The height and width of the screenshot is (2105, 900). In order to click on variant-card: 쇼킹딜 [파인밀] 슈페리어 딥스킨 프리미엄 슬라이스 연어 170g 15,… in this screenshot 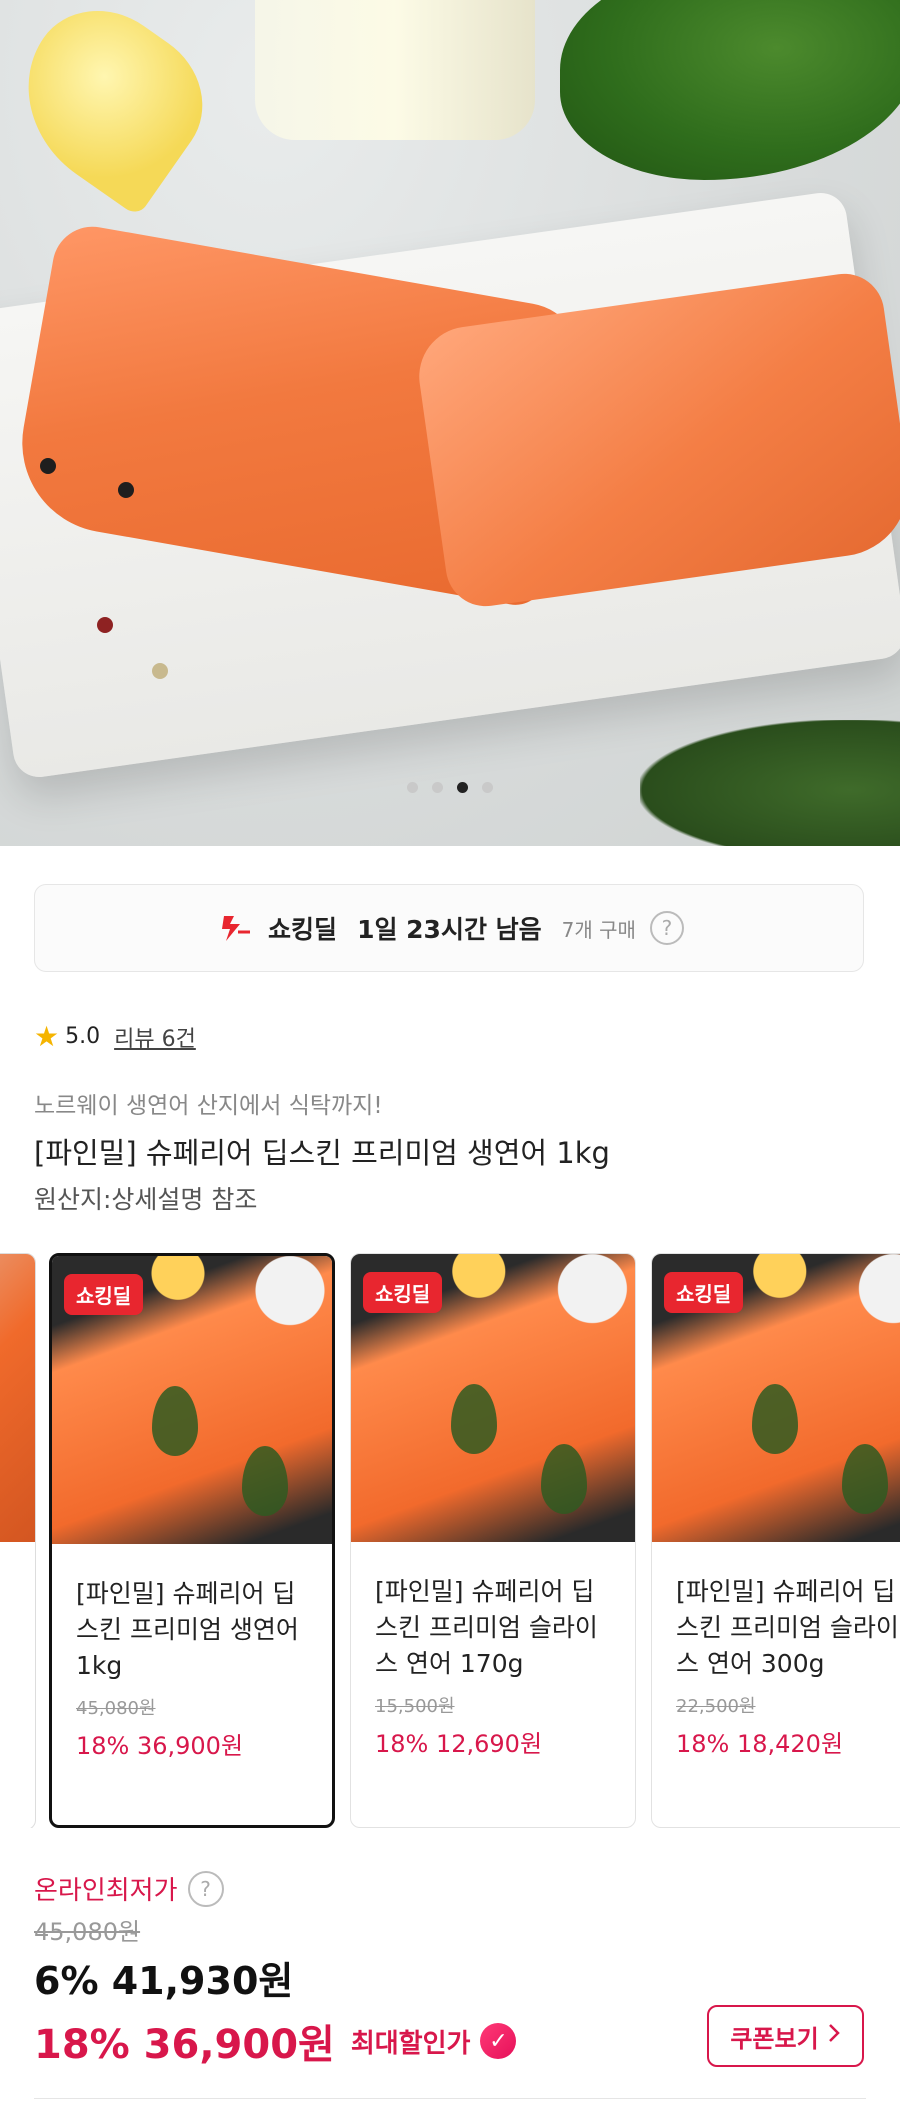, I will do `click(493, 1540)`.